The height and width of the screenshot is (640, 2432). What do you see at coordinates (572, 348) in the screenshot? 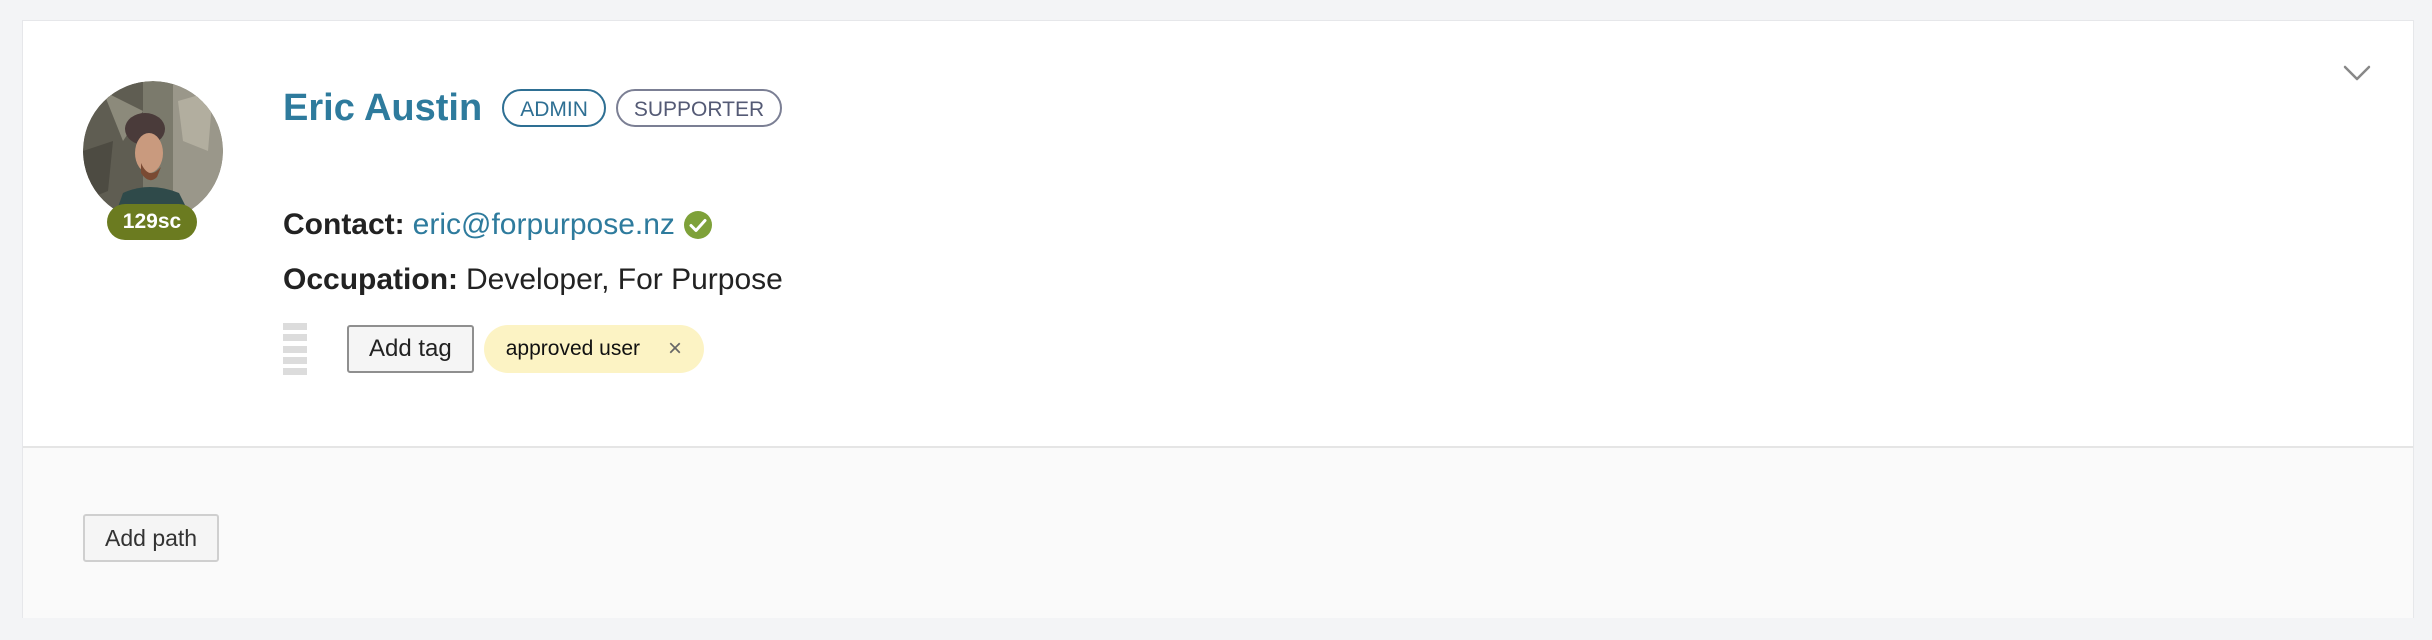
I see `tag-label: approved user` at bounding box center [572, 348].